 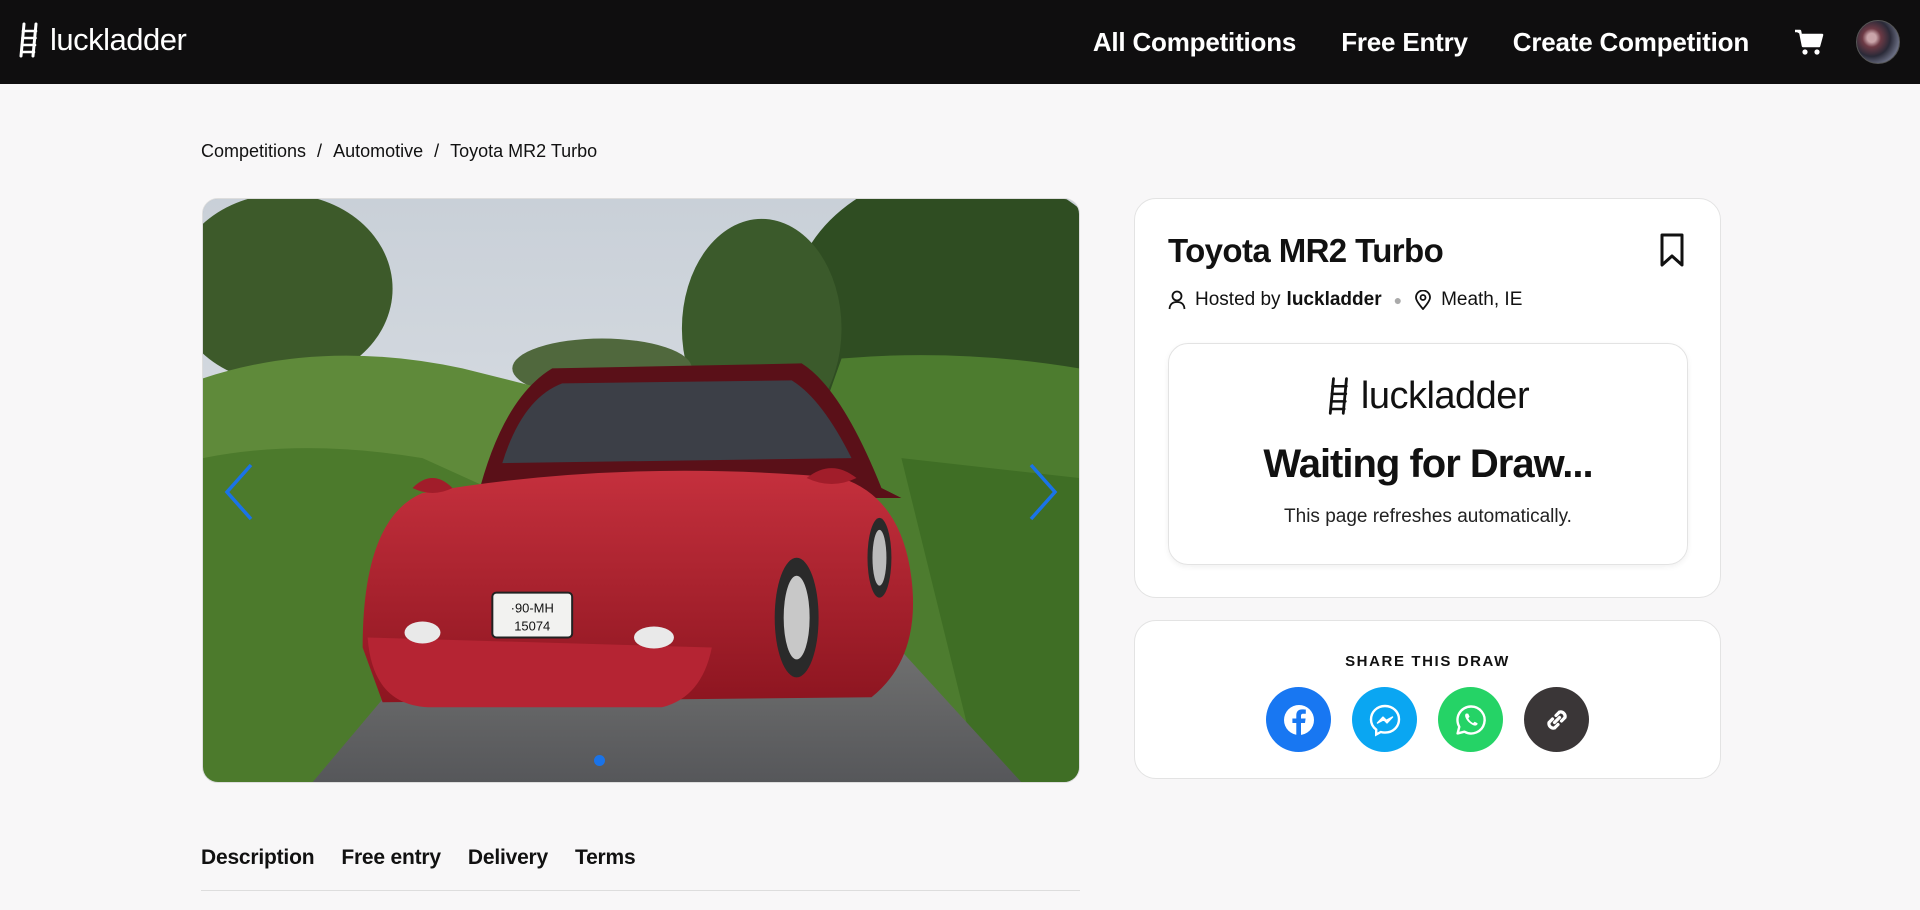 What do you see at coordinates (253, 151) in the screenshot?
I see `breadcrumb-competitions: Competitions` at bounding box center [253, 151].